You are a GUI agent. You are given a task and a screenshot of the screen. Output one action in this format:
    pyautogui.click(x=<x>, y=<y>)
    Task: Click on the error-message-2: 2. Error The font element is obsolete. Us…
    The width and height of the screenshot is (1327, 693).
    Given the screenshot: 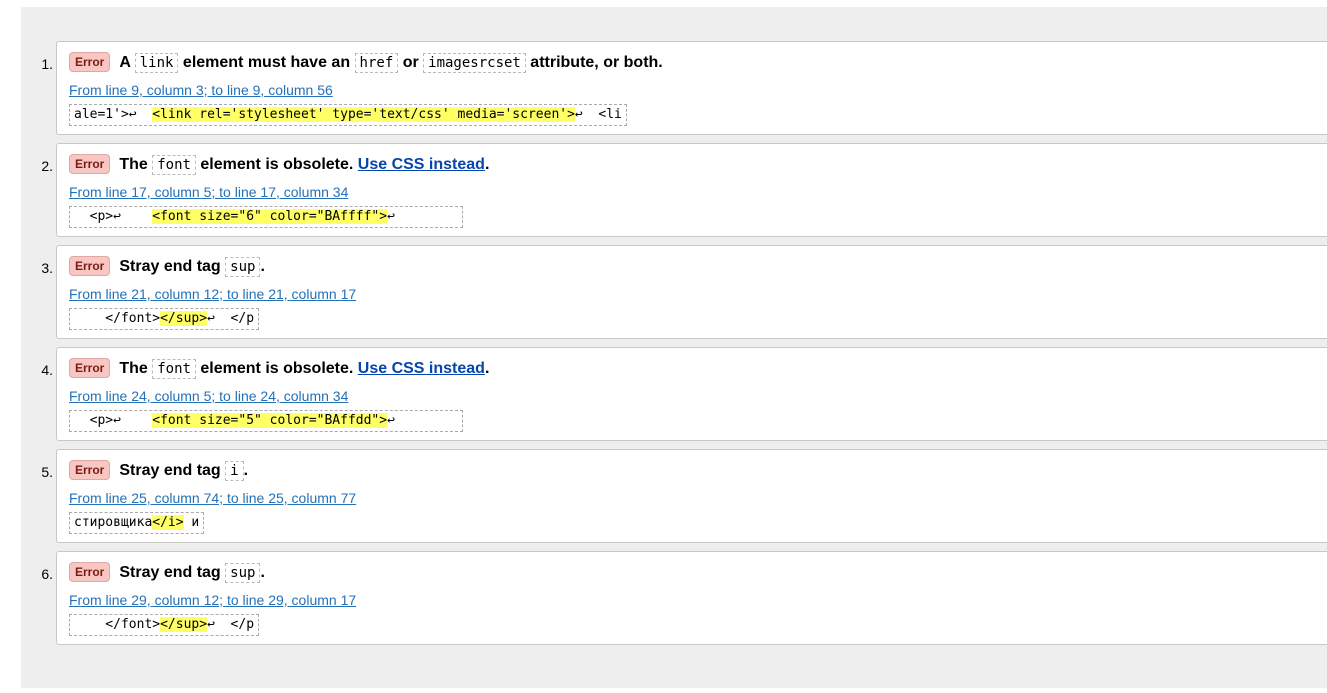 What is the action you would take?
    pyautogui.click(x=684, y=190)
    